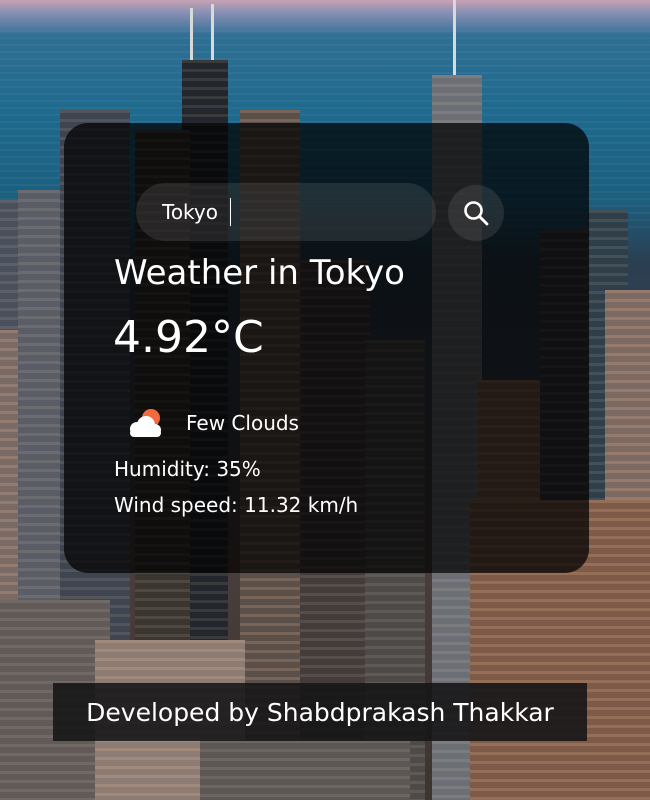  I want to click on developer-credit: Developed by Shabdprakash Thakkar, so click(320, 712).